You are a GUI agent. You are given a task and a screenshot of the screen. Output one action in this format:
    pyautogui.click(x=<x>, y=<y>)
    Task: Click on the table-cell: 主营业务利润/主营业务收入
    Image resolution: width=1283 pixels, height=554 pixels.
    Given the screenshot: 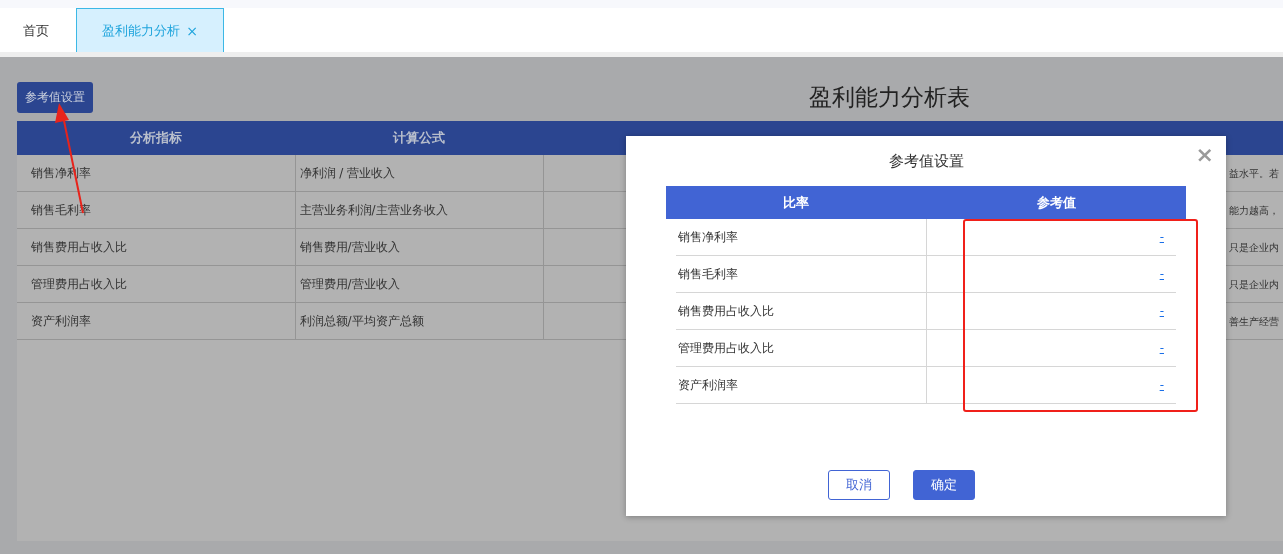 What is the action you would take?
    pyautogui.click(x=419, y=210)
    